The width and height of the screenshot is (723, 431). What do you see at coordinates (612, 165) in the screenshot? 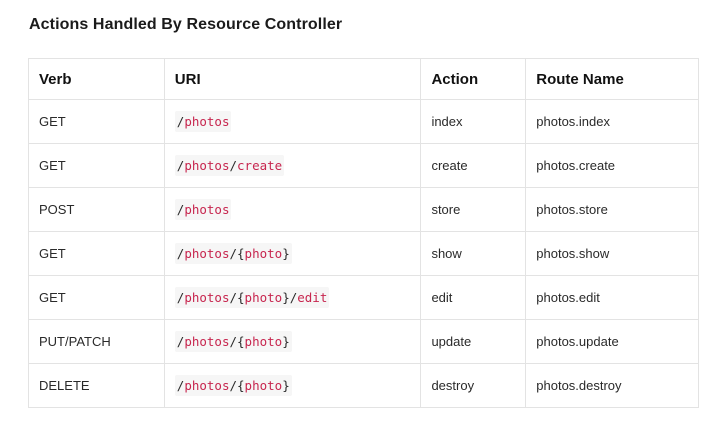
I see `route-name-cell: photos.create` at bounding box center [612, 165].